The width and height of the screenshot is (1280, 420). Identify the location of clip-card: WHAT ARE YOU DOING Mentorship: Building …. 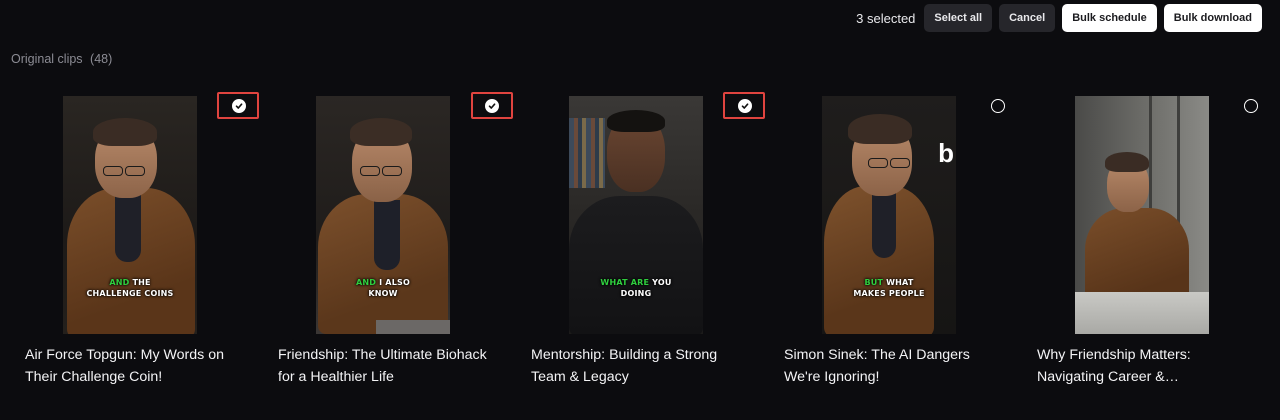
(635, 244).